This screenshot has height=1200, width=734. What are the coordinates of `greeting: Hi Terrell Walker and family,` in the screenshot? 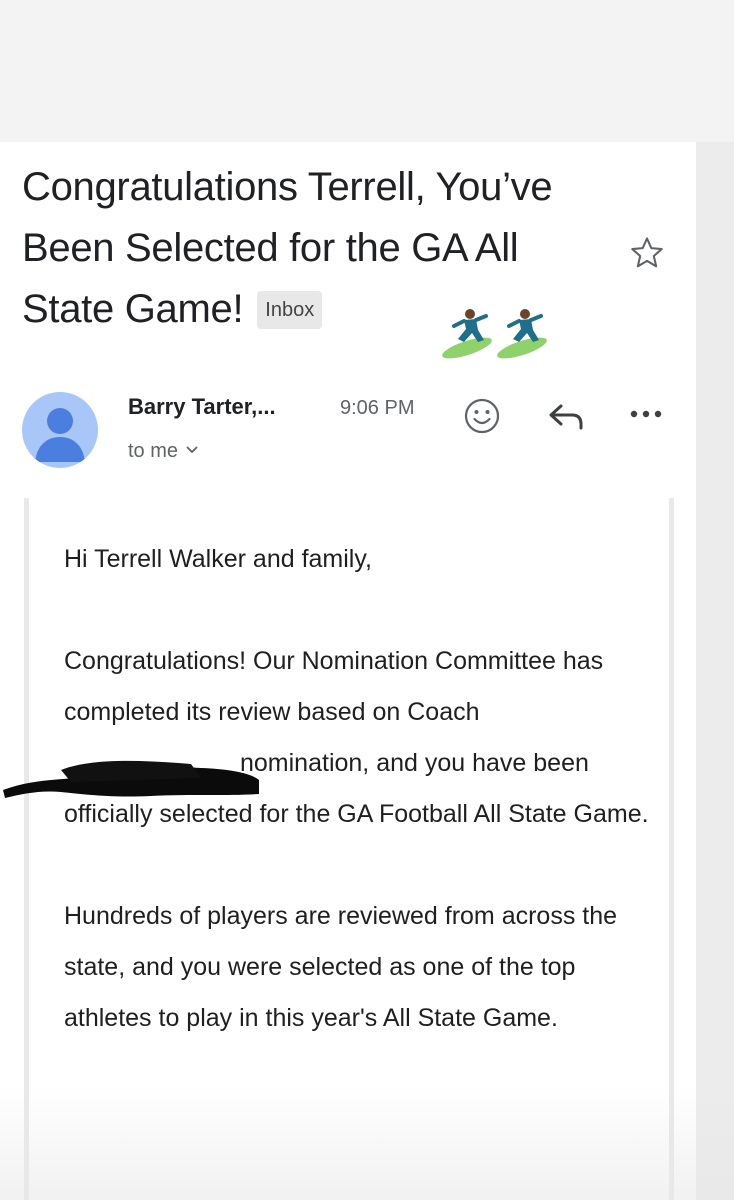 It's located at (218, 559).